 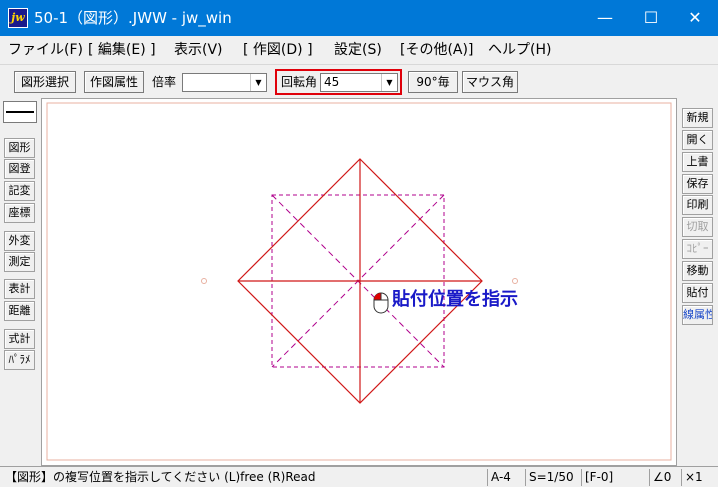 I want to click on paper-size: A-4, so click(x=506, y=477).